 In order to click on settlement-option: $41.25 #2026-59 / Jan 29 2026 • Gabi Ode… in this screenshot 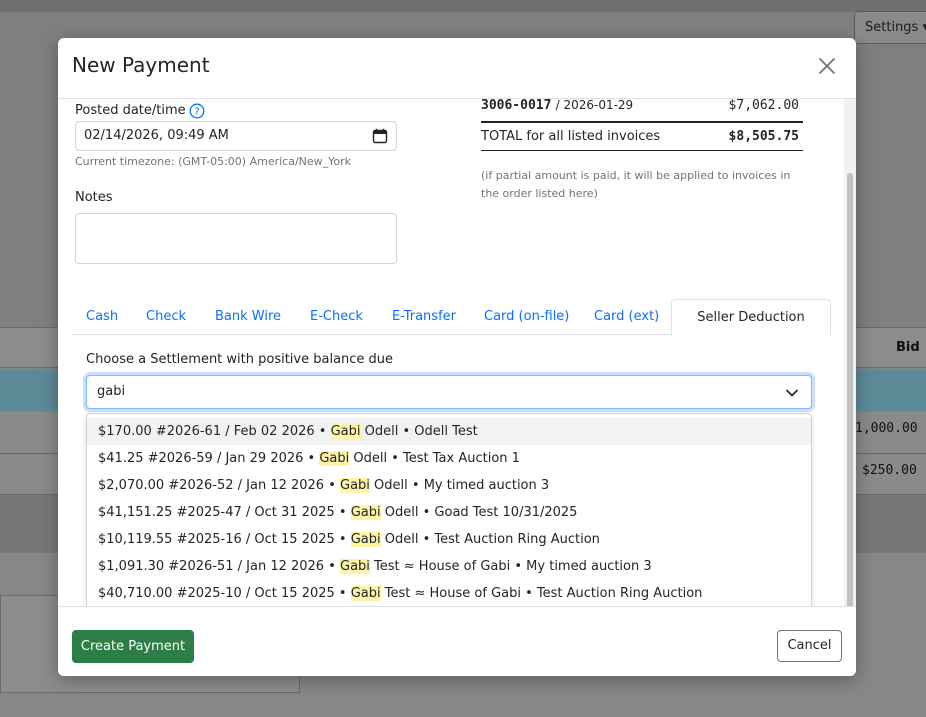, I will do `click(449, 458)`.